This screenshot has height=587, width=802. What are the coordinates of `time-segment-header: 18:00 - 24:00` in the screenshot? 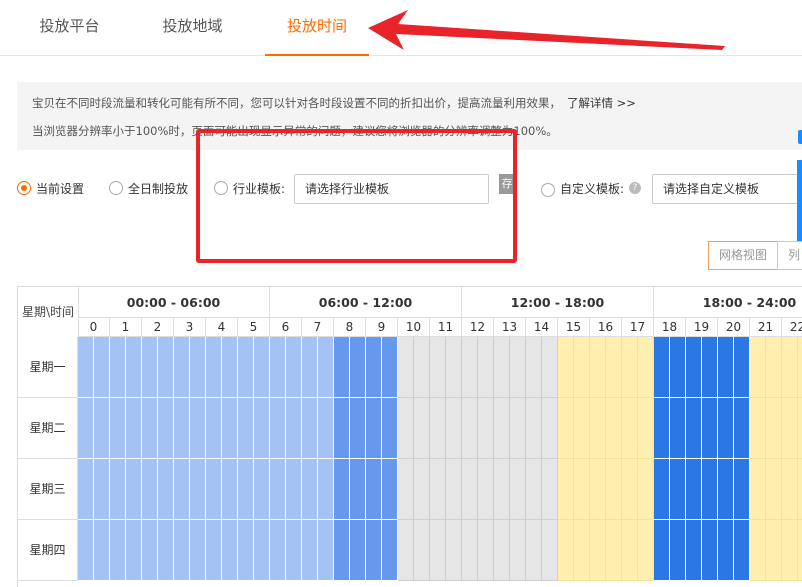 It's located at (728, 302).